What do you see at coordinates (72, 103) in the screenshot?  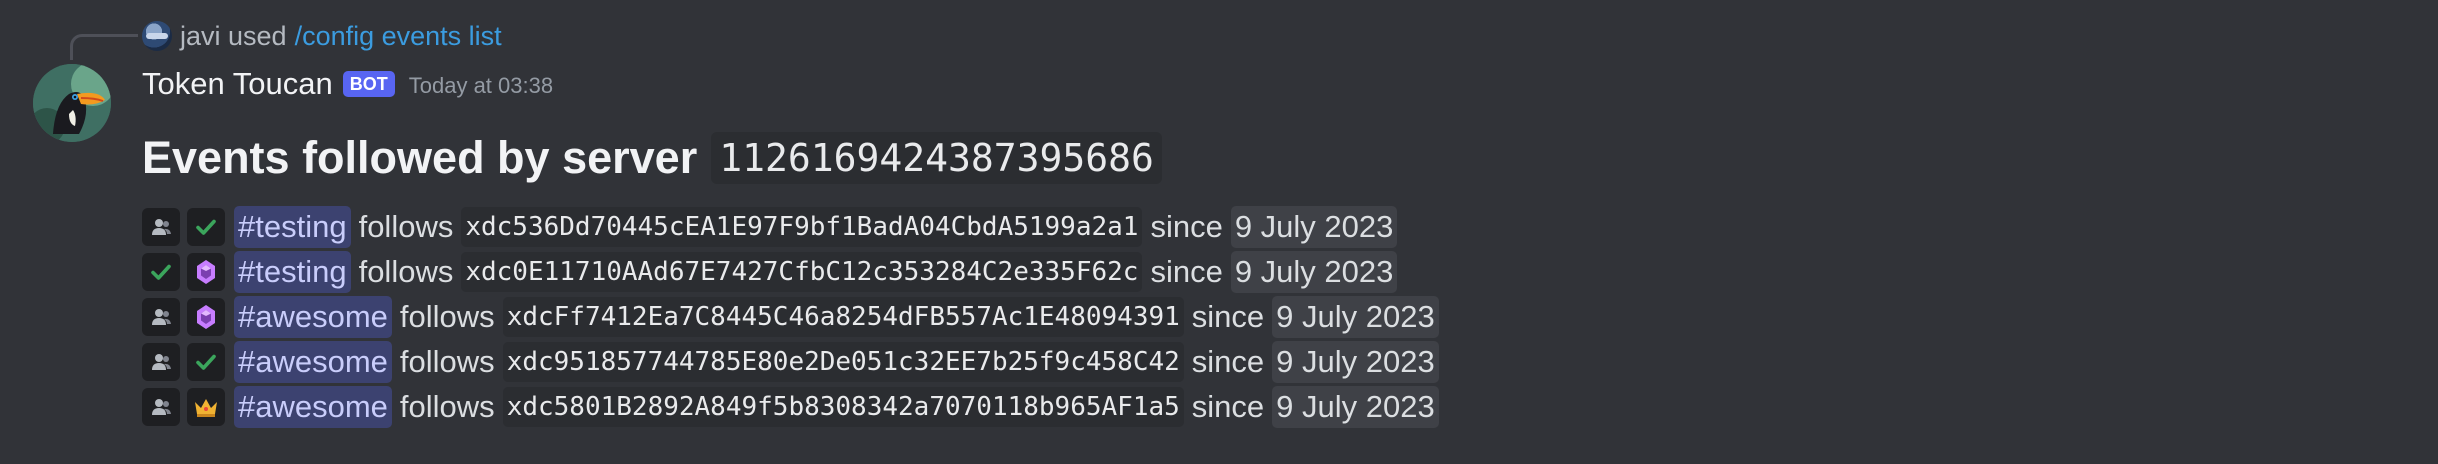 I see `avatar` at bounding box center [72, 103].